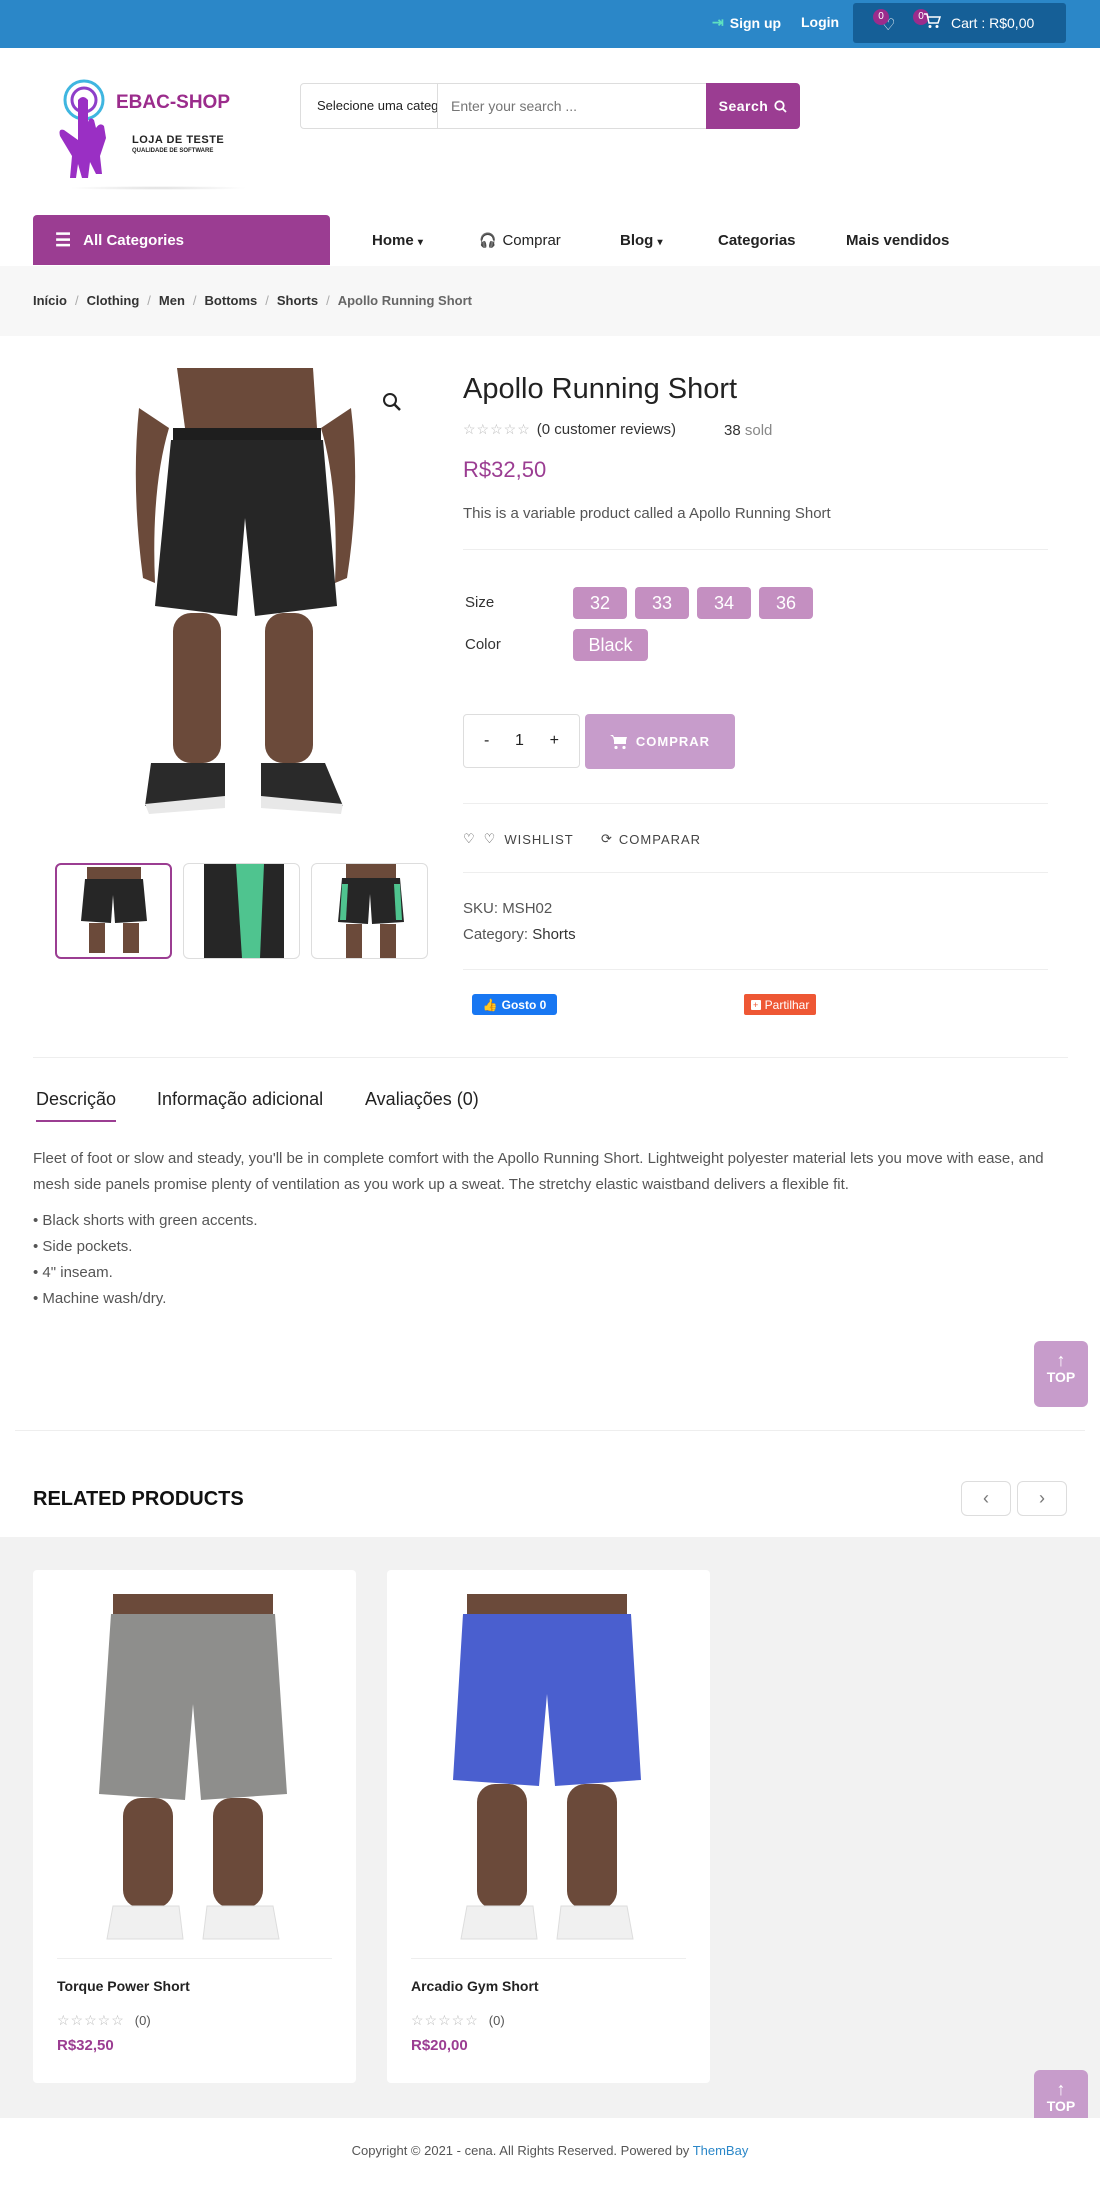 The width and height of the screenshot is (1100, 2202). Describe the element at coordinates (145, 1220) in the screenshot. I see `feature-item: • Black shorts with green accents.` at that location.